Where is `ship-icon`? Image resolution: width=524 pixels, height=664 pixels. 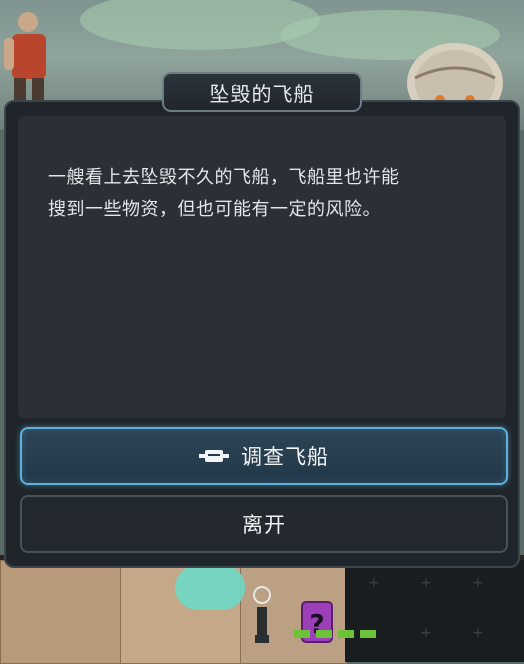 ship-icon is located at coordinates (214, 456).